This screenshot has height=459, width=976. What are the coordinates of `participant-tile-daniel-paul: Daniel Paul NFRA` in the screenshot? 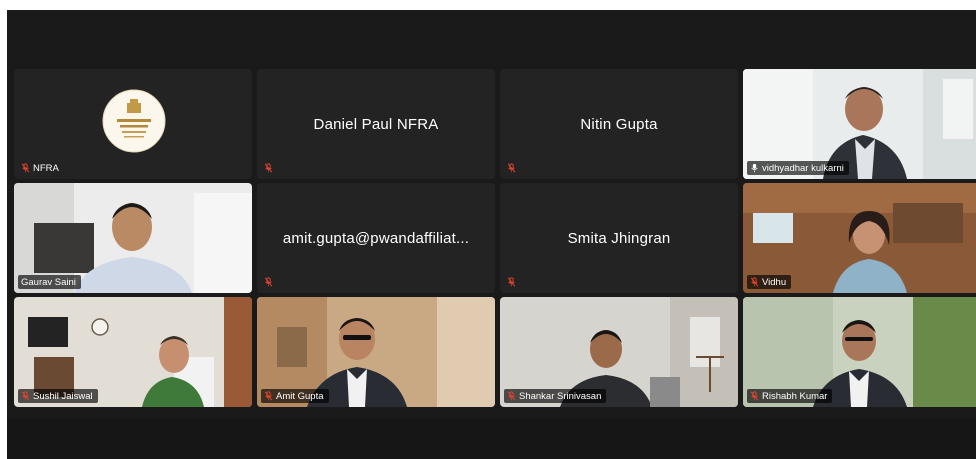 It's located at (376, 124).